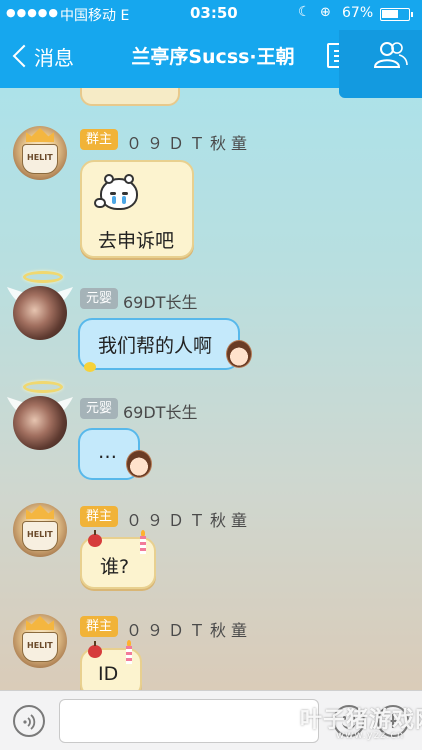 This screenshot has height=750, width=422. I want to click on message-text: 谁?, so click(115, 567).